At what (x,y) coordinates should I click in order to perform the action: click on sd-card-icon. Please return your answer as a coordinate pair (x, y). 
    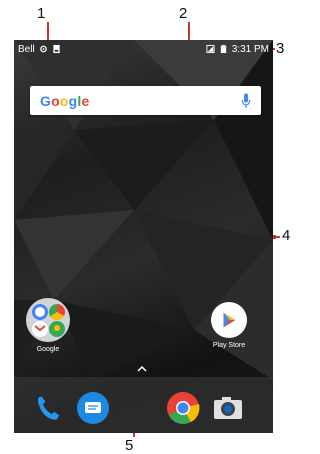
    Looking at the image, I should click on (56, 49).